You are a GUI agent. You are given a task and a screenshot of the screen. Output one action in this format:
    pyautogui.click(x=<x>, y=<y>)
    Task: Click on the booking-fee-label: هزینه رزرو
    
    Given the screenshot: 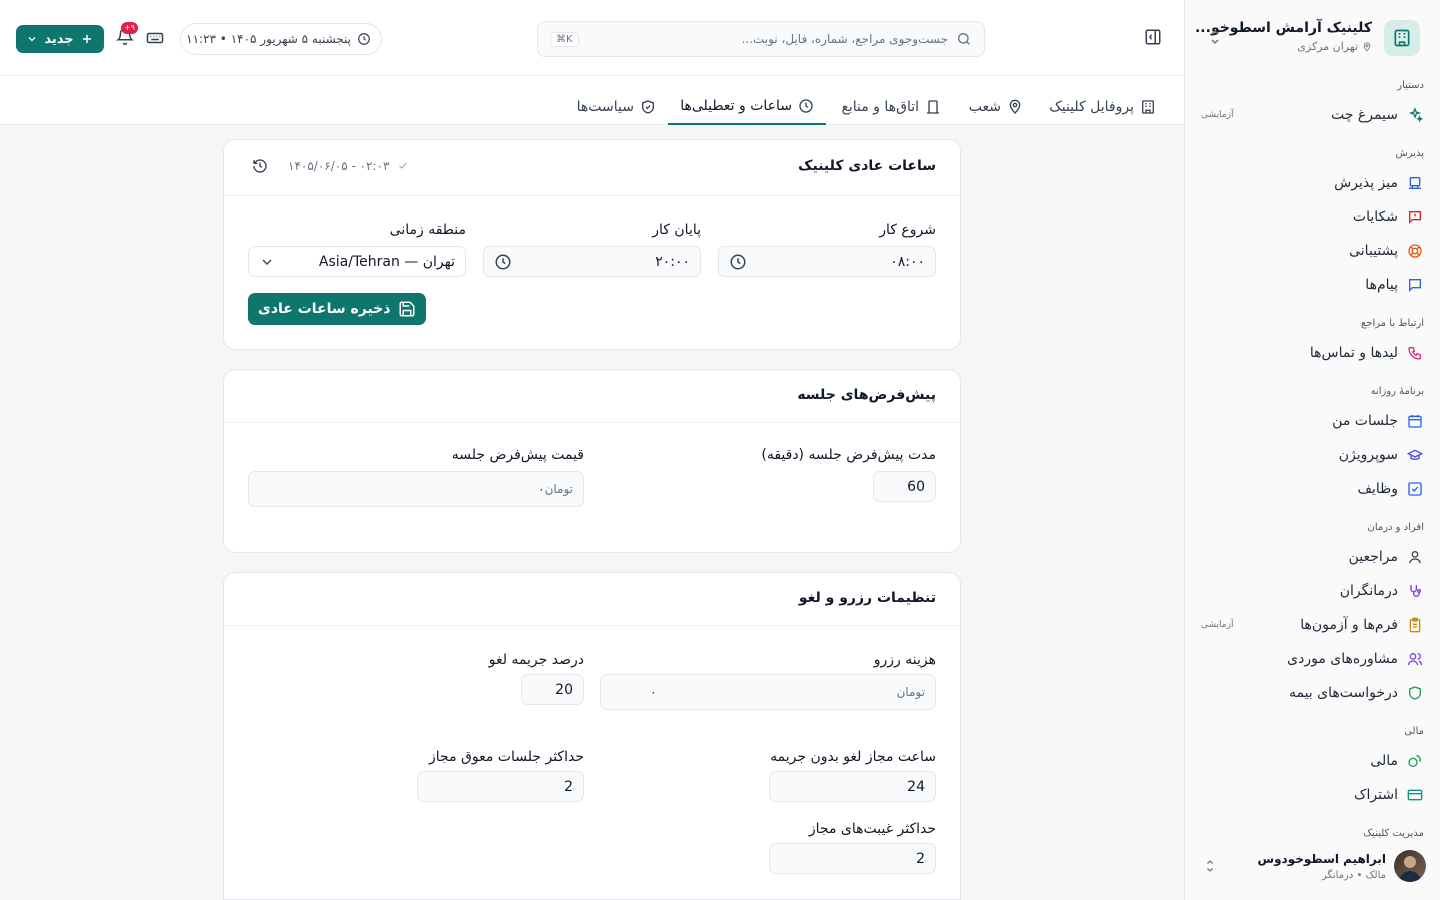 What is the action you would take?
    pyautogui.click(x=904, y=660)
    